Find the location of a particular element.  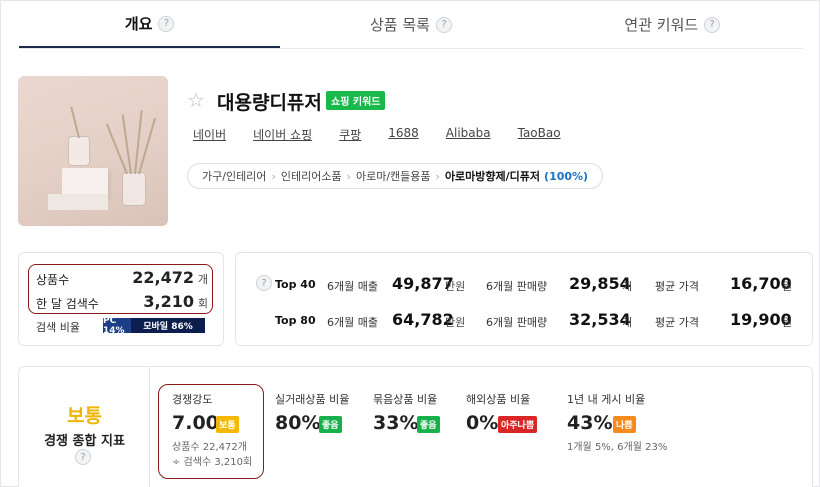

pc-ratio-segment: PC 14% is located at coordinates (117, 326).